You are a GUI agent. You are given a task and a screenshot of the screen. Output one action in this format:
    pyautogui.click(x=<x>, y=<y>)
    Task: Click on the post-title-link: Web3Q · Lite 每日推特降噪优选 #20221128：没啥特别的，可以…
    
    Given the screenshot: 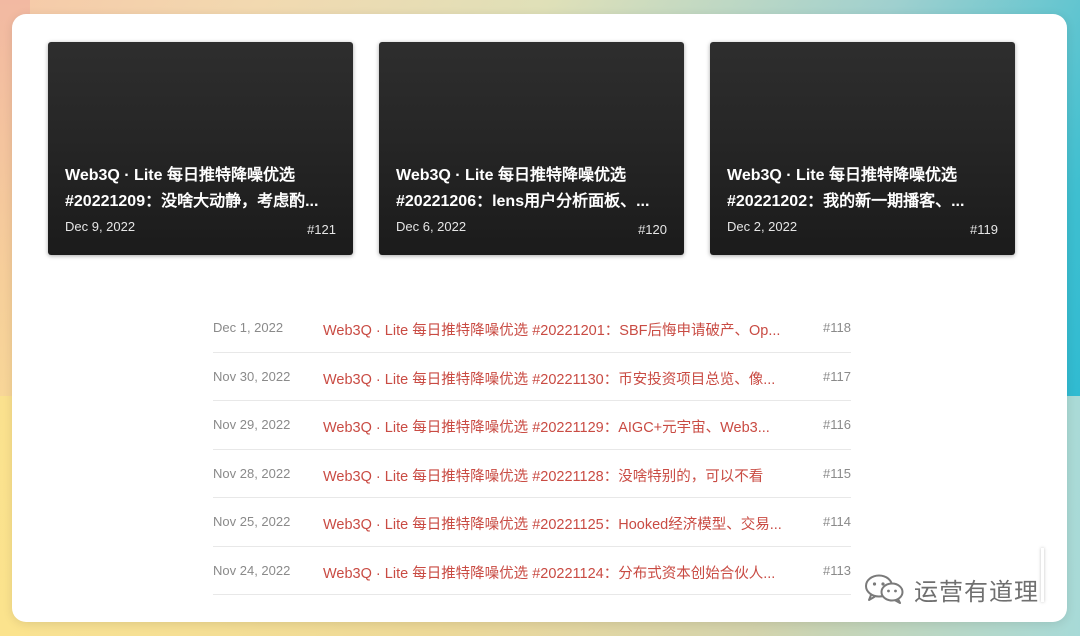 What is the action you would take?
    pyautogui.click(x=563, y=475)
    